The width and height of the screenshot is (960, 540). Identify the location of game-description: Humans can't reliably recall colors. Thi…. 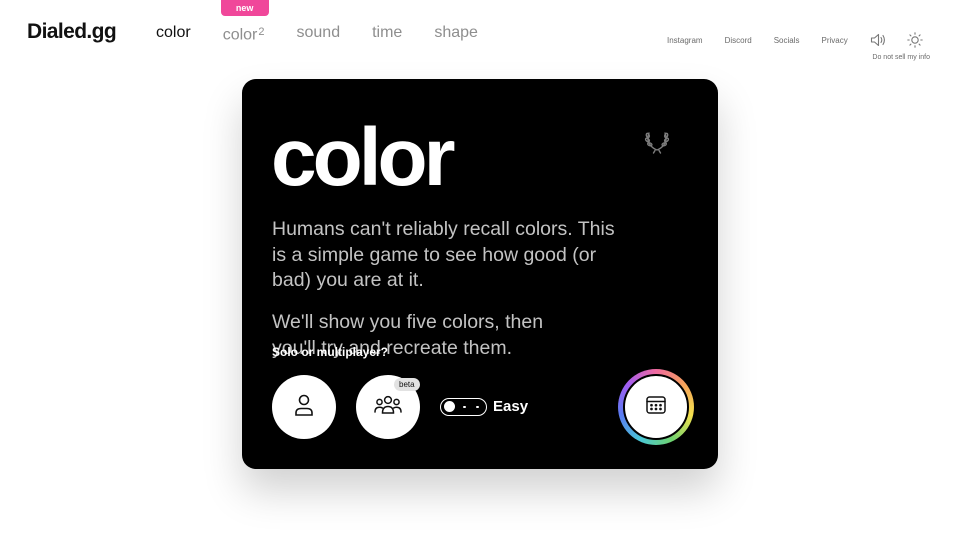
(443, 254).